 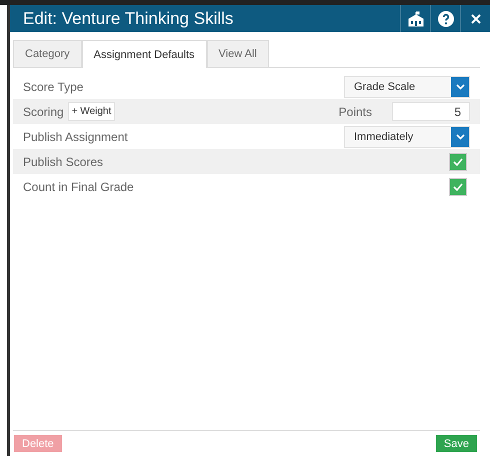 I want to click on tab: Assignment Defaults, so click(x=144, y=54).